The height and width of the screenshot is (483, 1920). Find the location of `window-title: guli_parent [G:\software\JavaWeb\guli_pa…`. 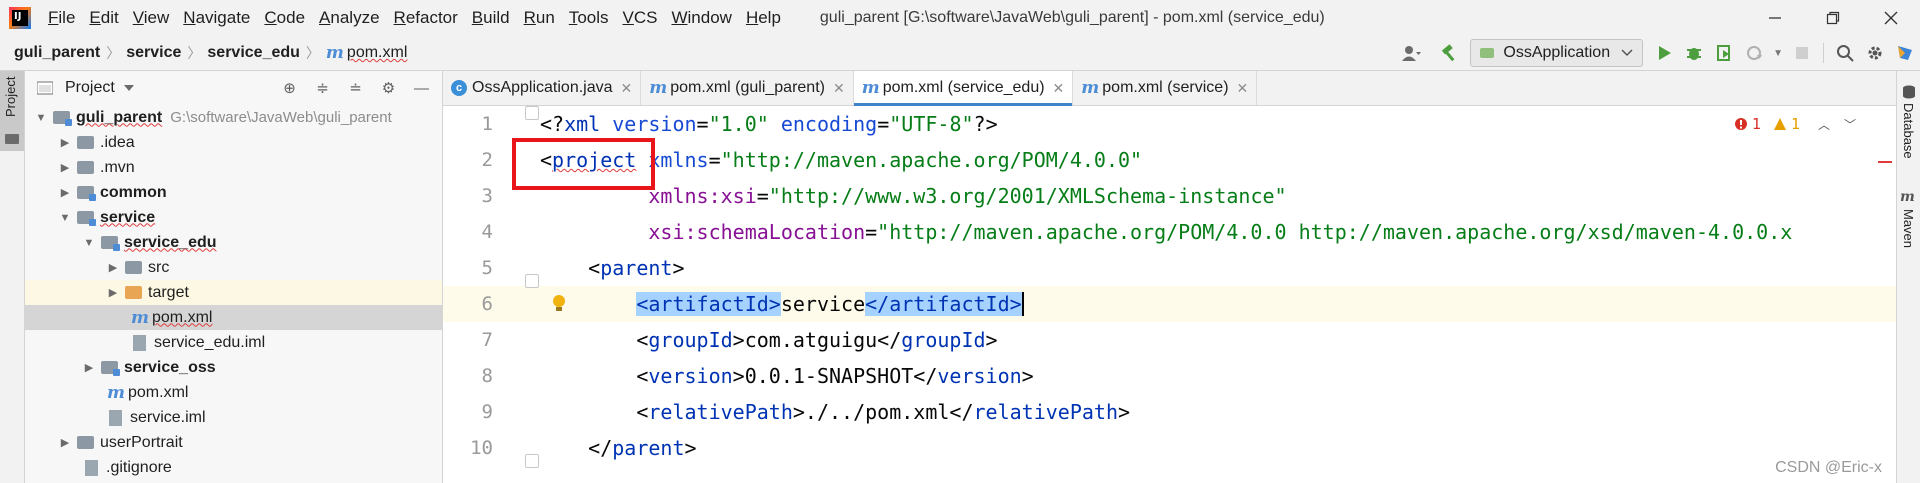

window-title: guli_parent [G:\software\JavaWeb\guli_pa… is located at coordinates (1072, 17).